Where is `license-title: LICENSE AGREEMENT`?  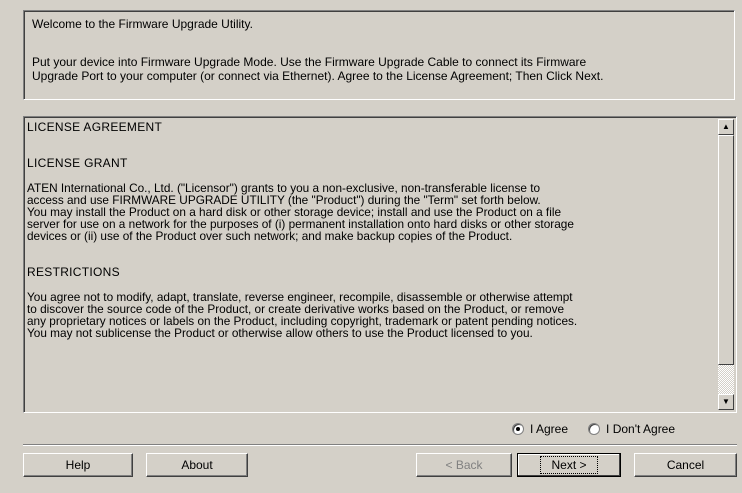 license-title: LICENSE AGREEMENT is located at coordinates (95, 127).